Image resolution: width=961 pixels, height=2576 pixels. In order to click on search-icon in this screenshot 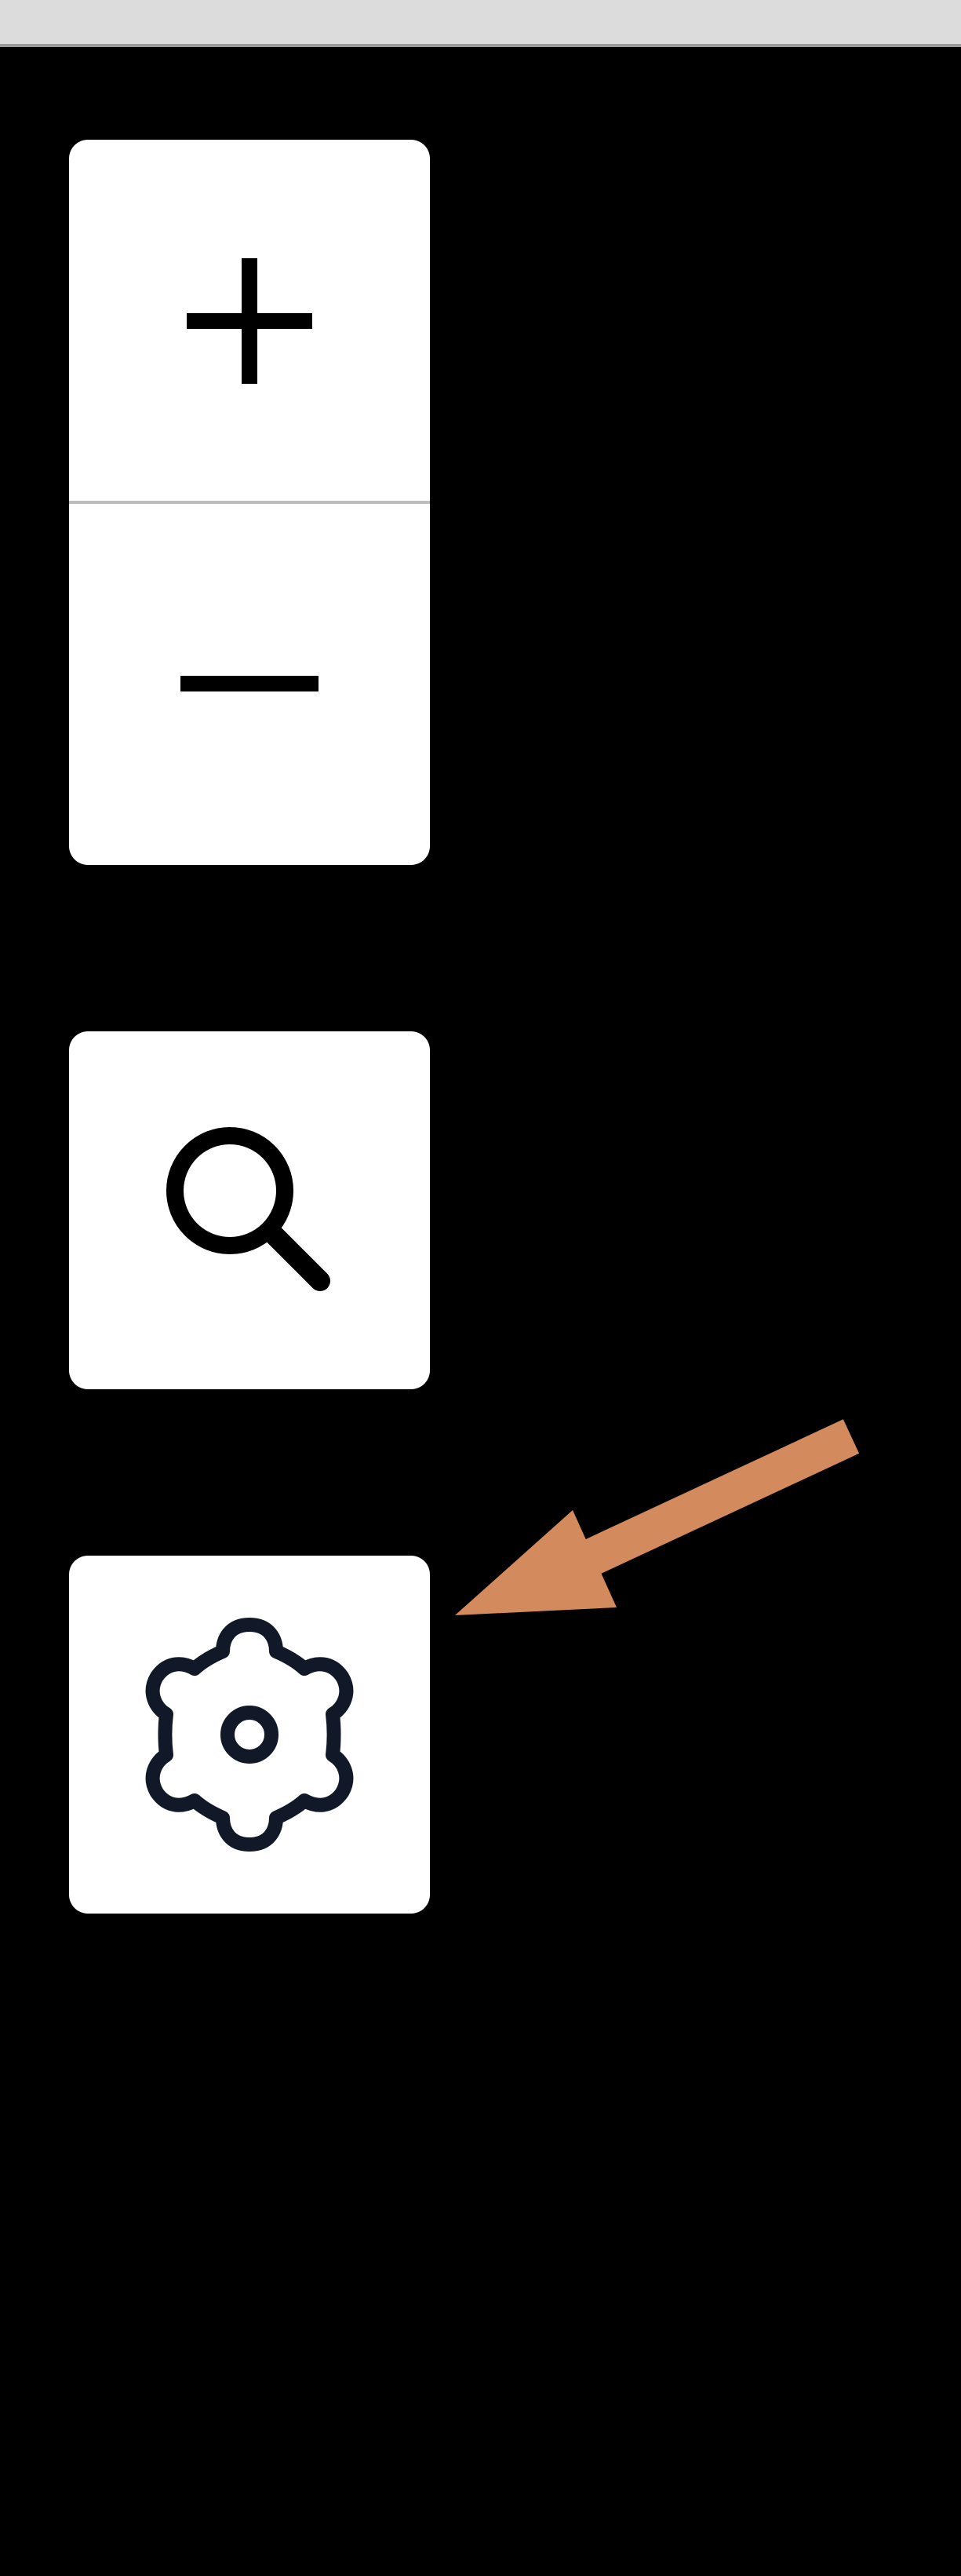, I will do `click(249, 1210)`.